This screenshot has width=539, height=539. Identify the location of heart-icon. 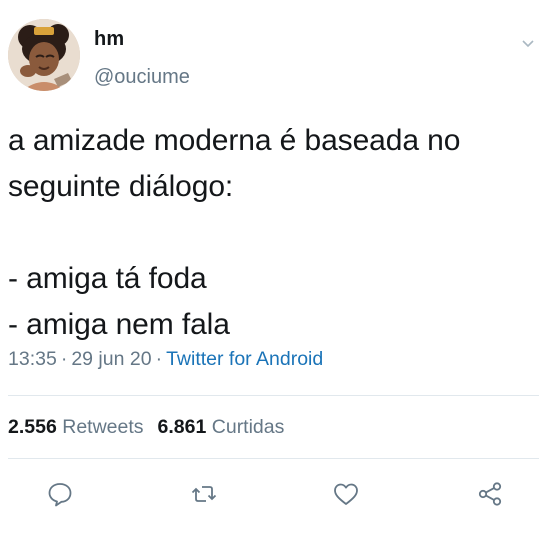
(346, 494).